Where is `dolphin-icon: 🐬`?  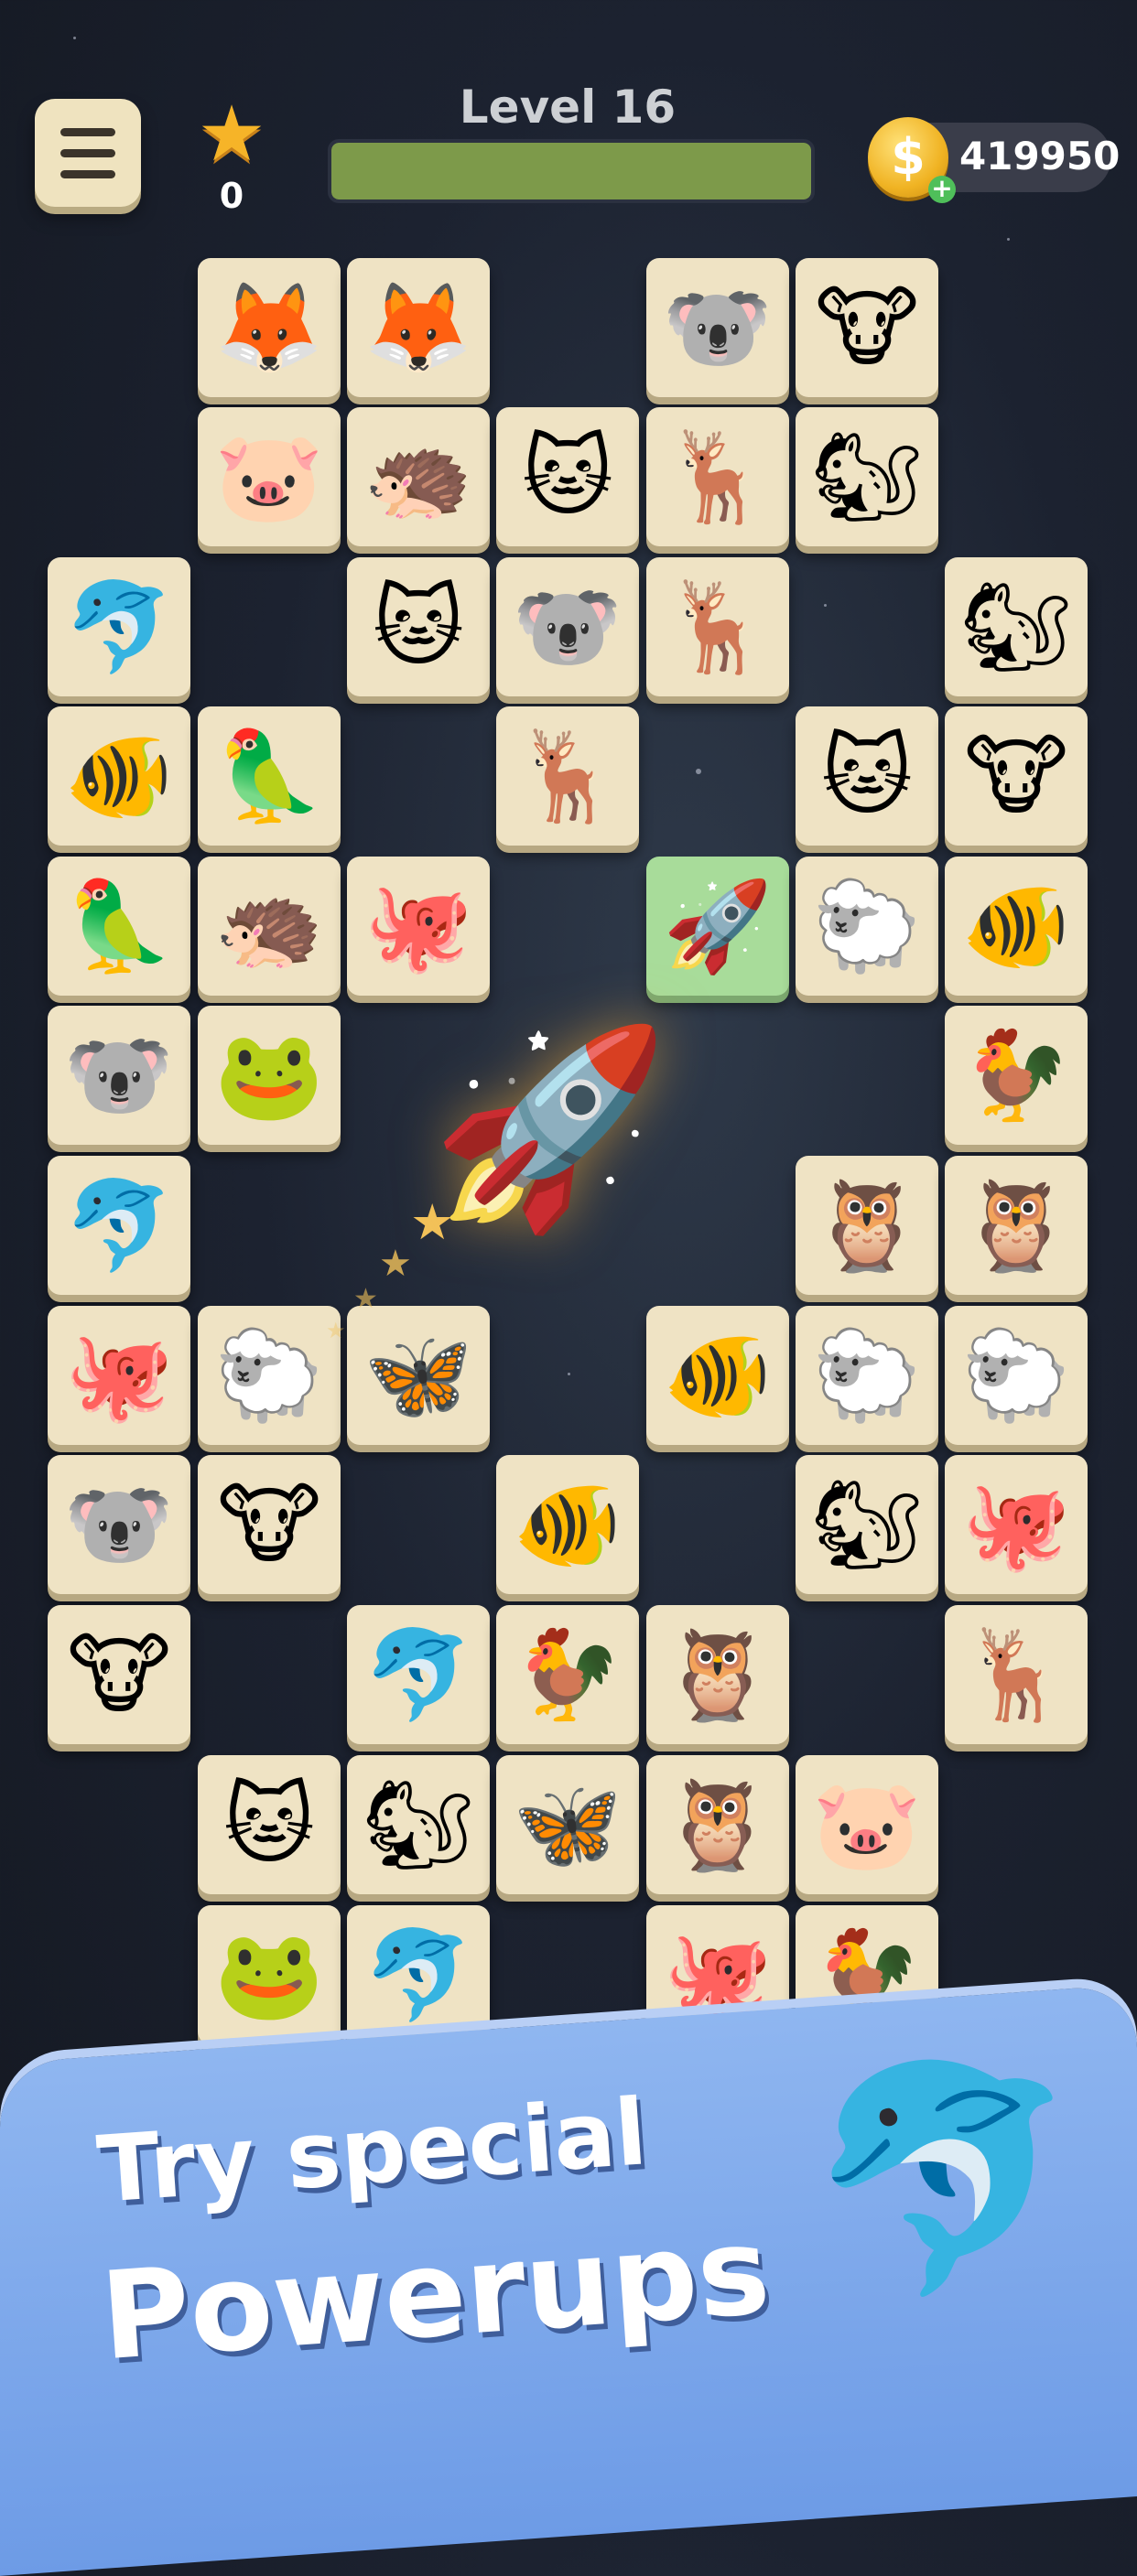 dolphin-icon: 🐬 is located at coordinates (119, 1225).